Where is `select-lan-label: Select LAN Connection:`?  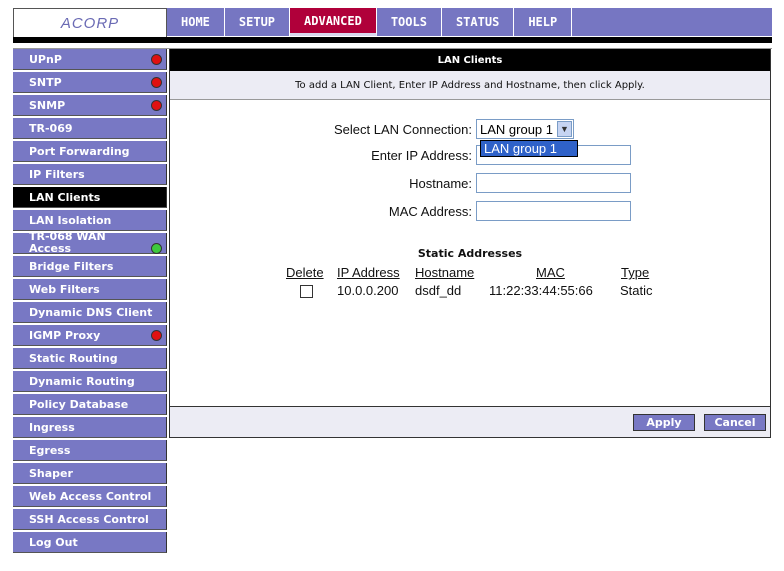
select-lan-label: Select LAN Connection: is located at coordinates (402, 129).